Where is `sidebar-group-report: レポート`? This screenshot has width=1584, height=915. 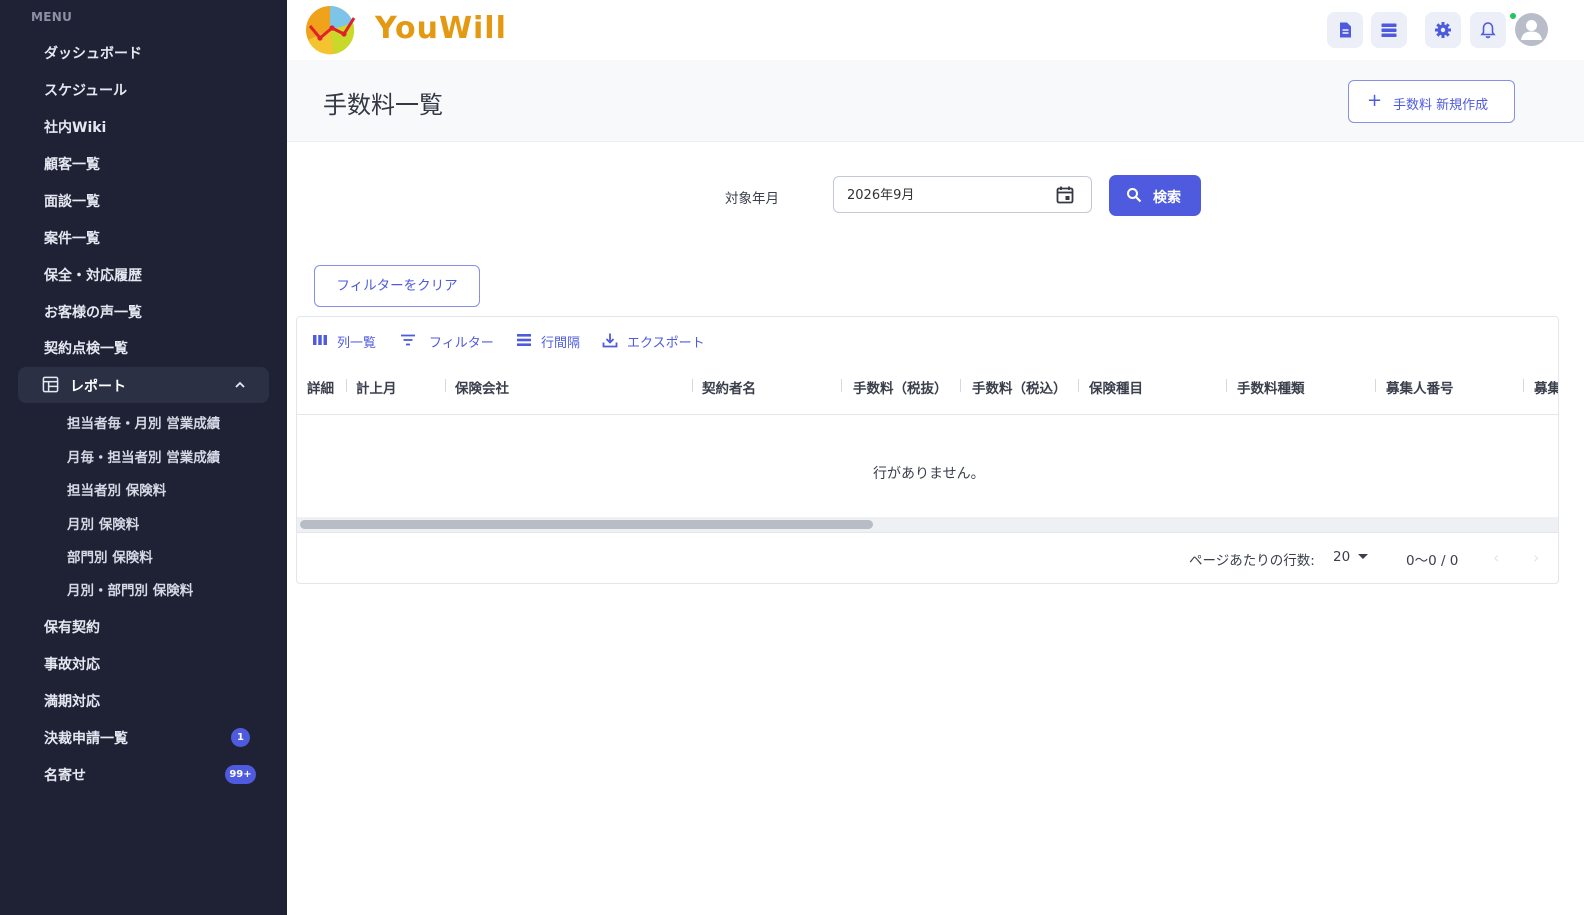
sidebar-group-report: レポート is located at coordinates (143, 385).